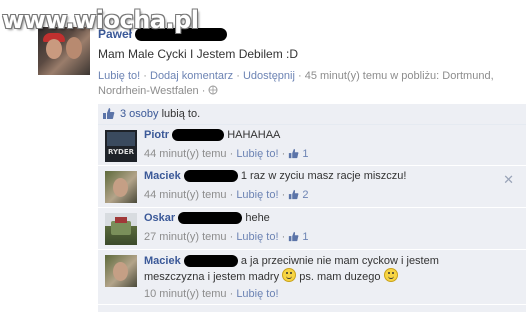 The height and width of the screenshot is (312, 532). Describe the element at coordinates (305, 195) in the screenshot. I see `comment-like-count: 2` at that location.